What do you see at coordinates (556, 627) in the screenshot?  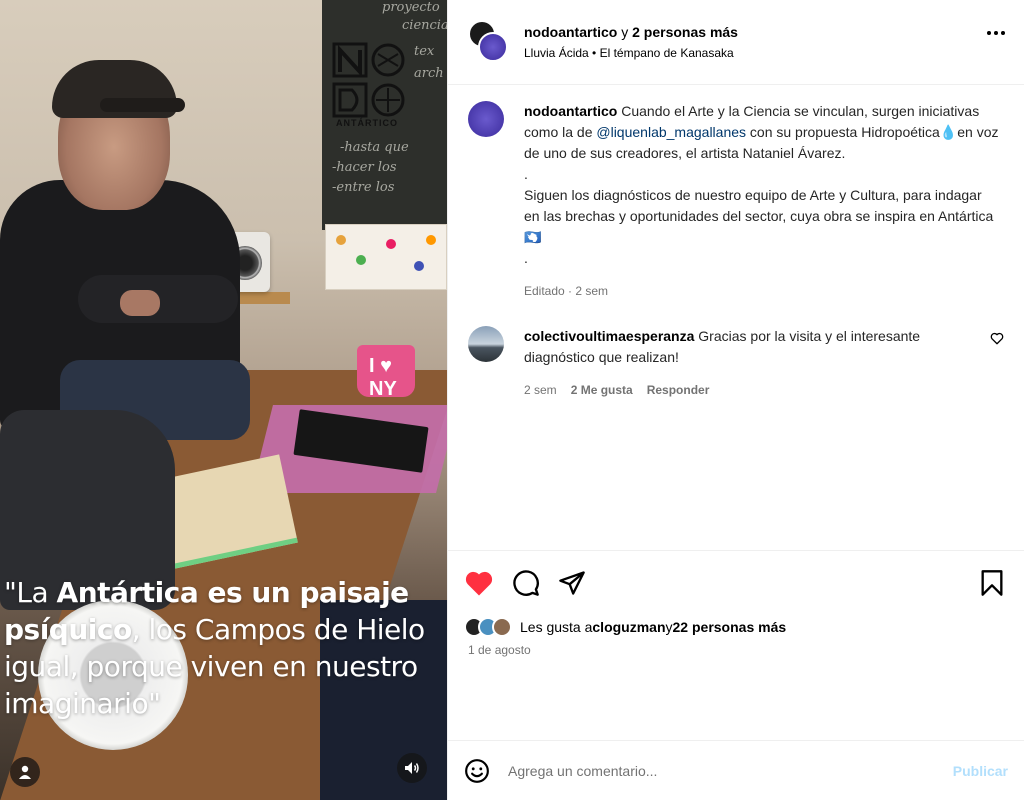 I see `likes-prefix: Les gusta a` at bounding box center [556, 627].